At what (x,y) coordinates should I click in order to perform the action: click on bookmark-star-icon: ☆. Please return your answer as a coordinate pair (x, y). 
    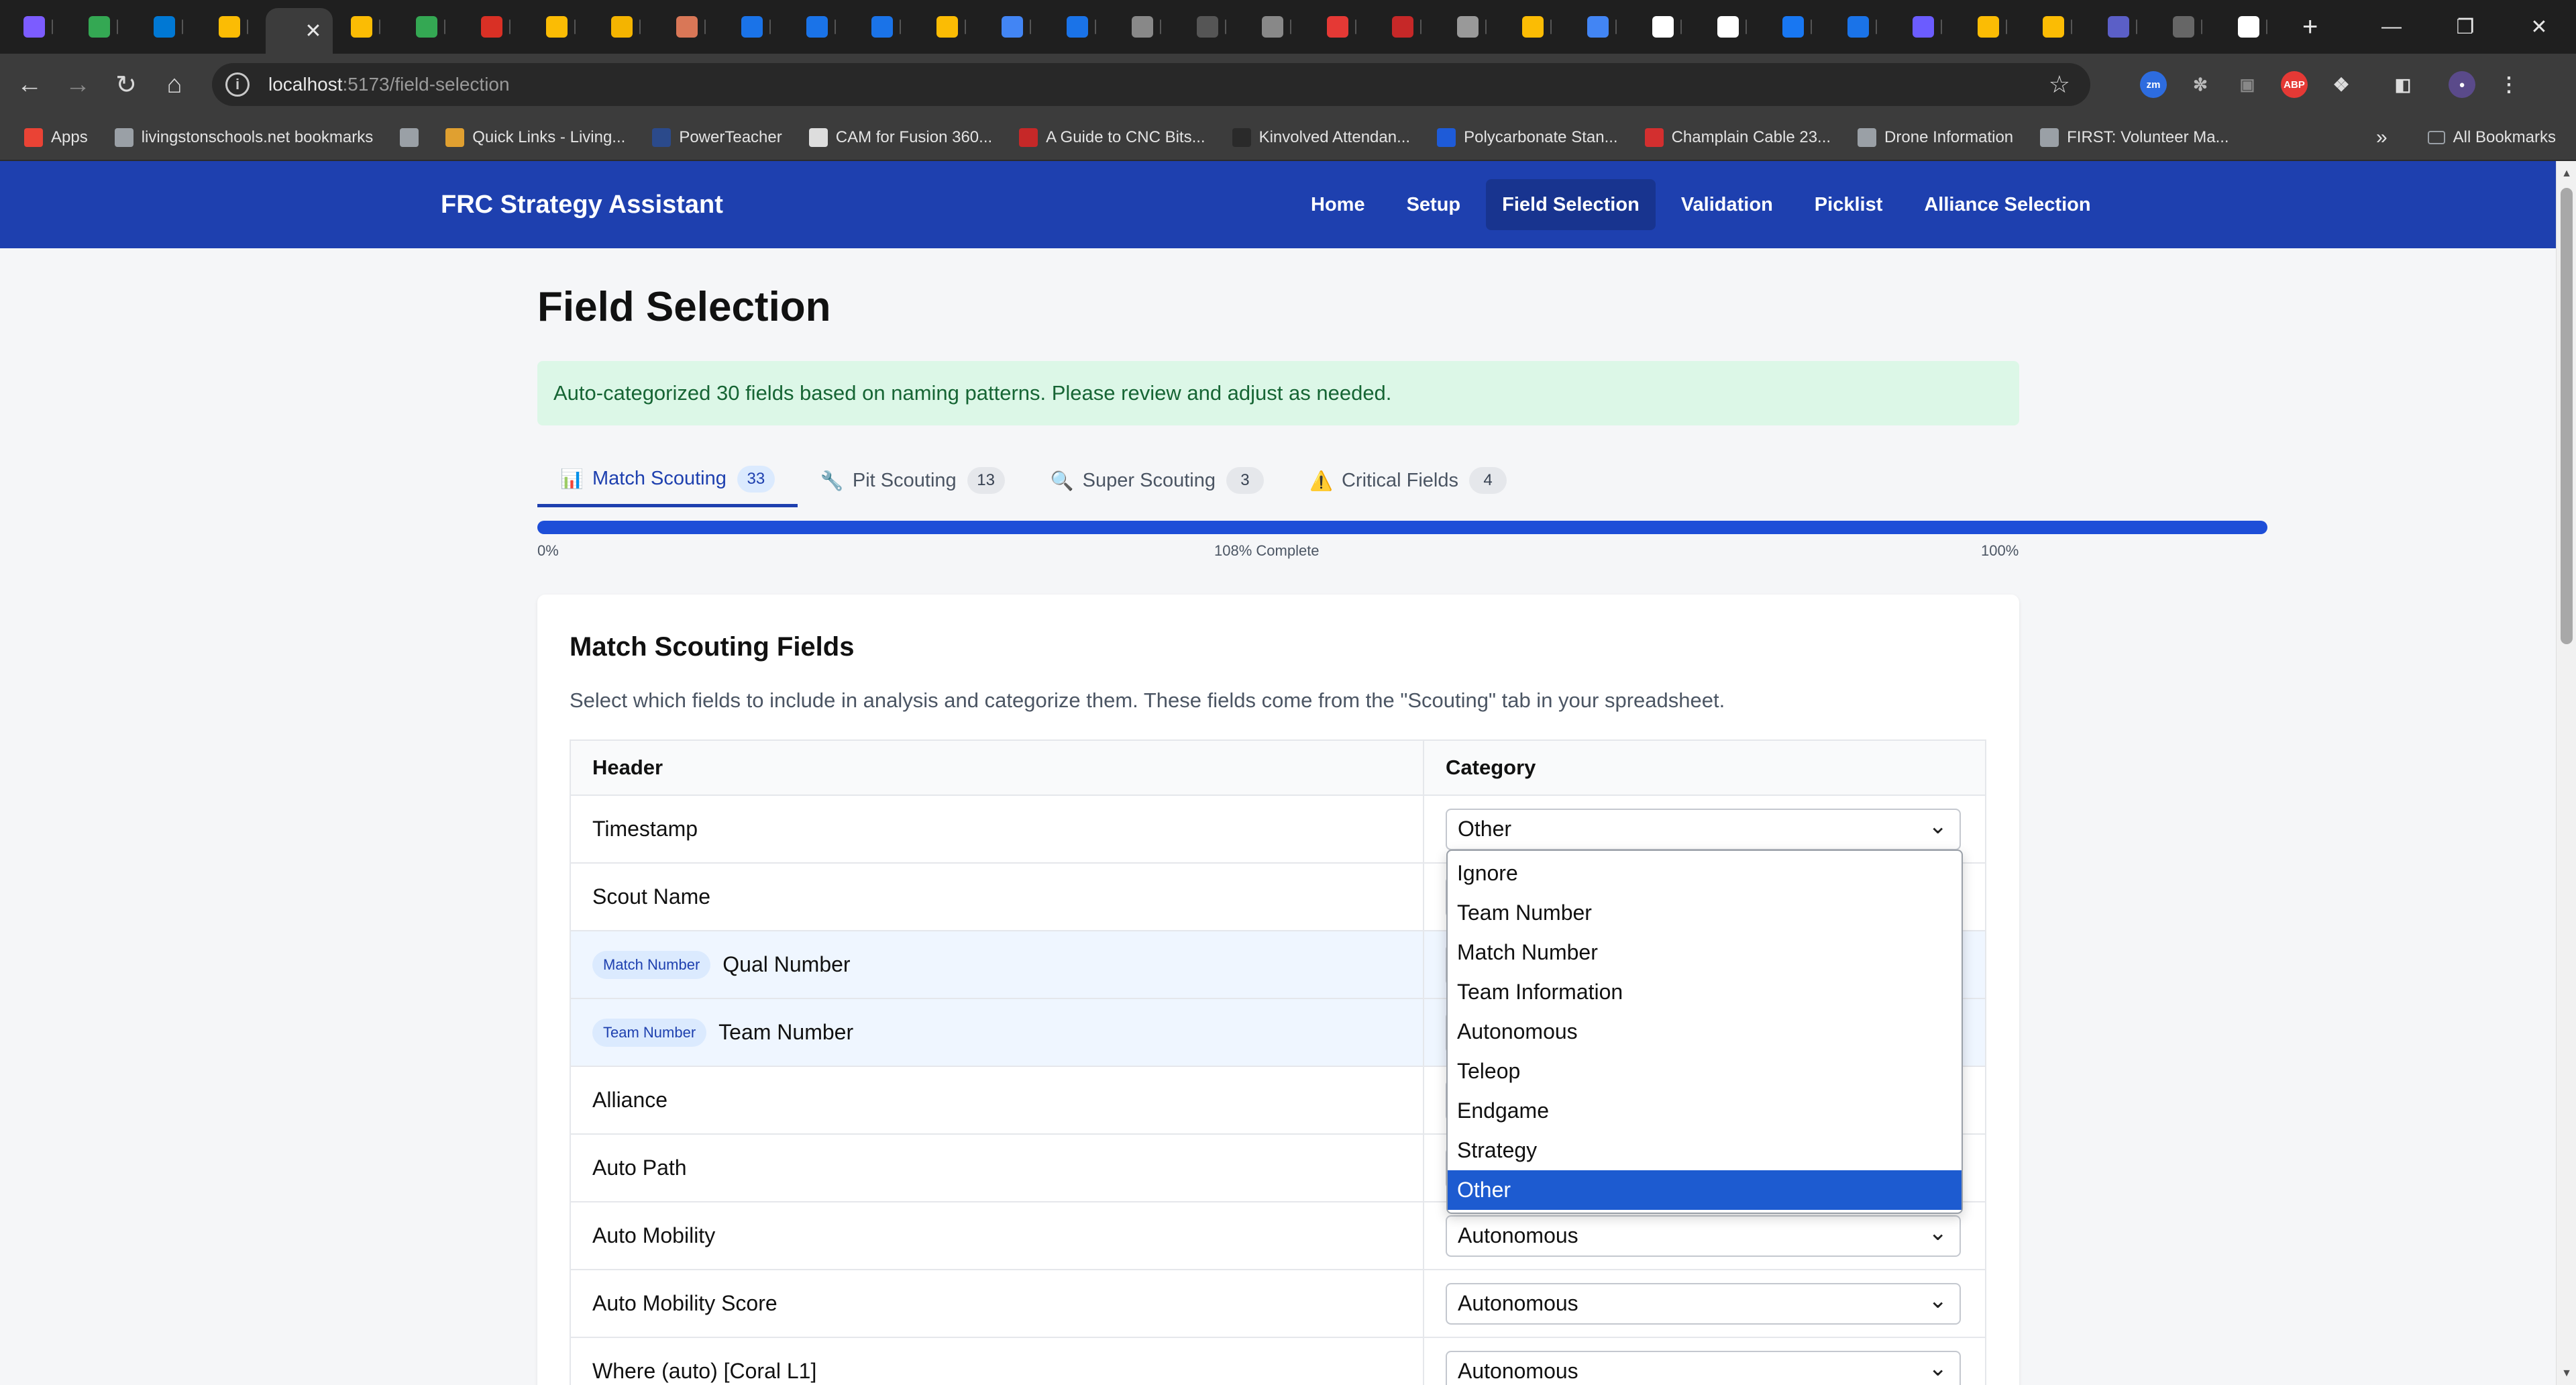
    Looking at the image, I should click on (2059, 84).